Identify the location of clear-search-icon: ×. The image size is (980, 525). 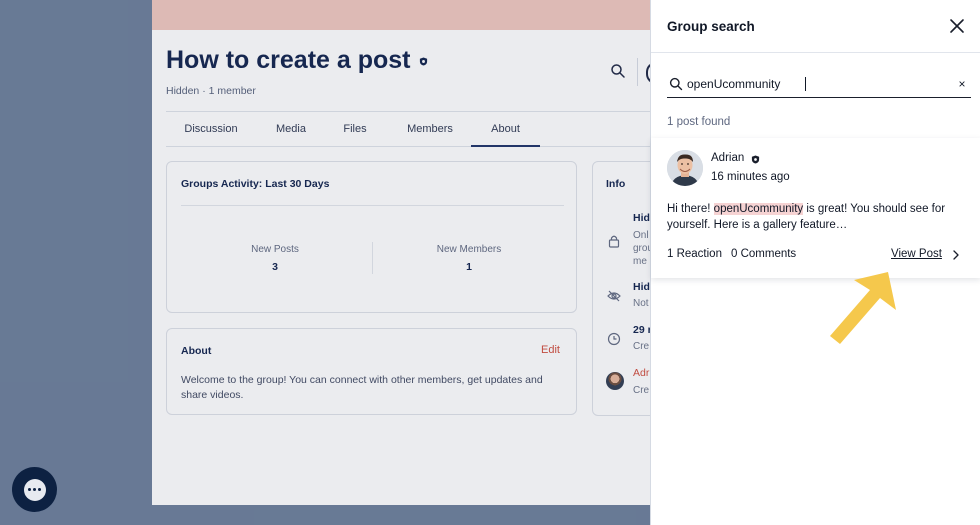
(962, 84).